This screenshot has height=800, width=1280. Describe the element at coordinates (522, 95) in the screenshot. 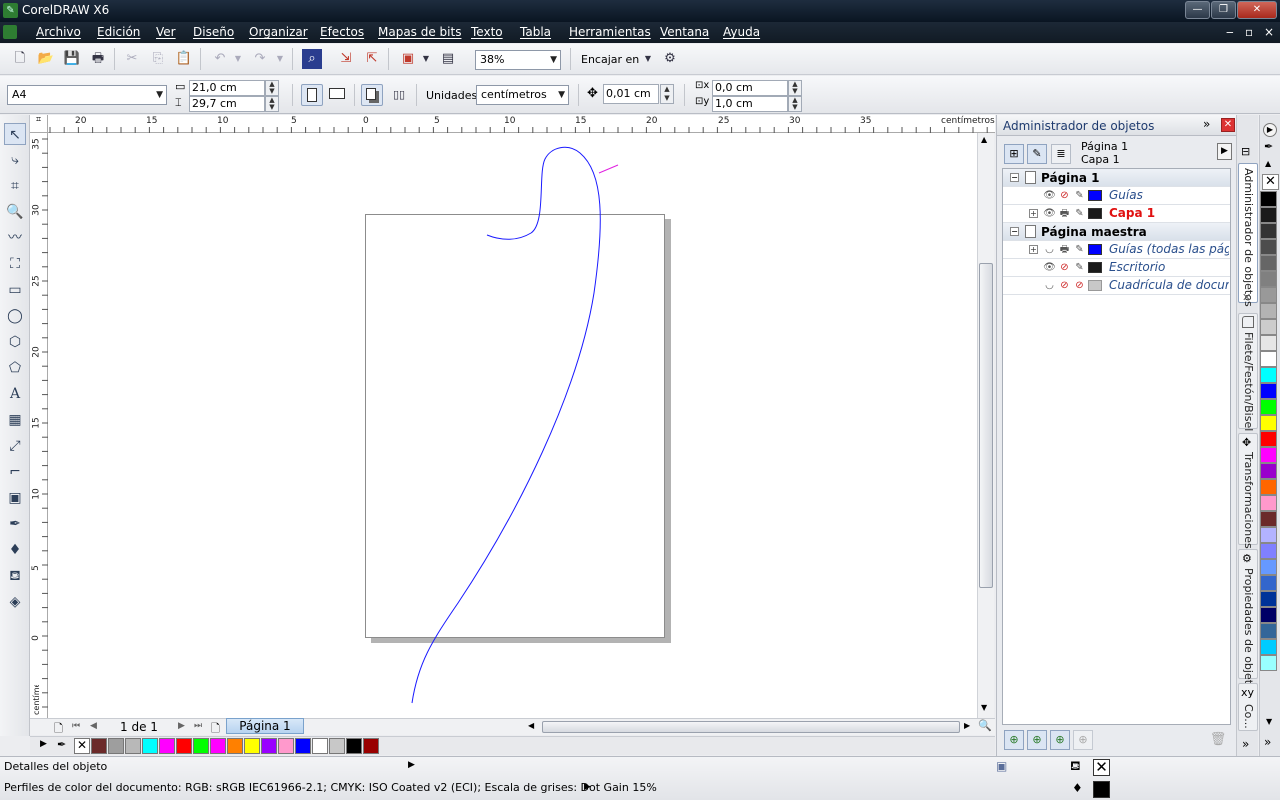

I see `units-combo: centímetros ▼` at that location.